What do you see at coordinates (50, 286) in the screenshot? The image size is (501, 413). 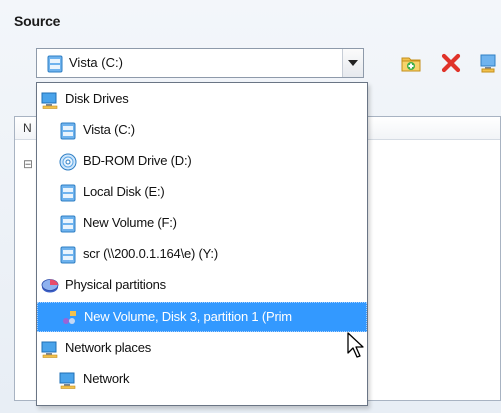 I see `partition-disk-icon` at bounding box center [50, 286].